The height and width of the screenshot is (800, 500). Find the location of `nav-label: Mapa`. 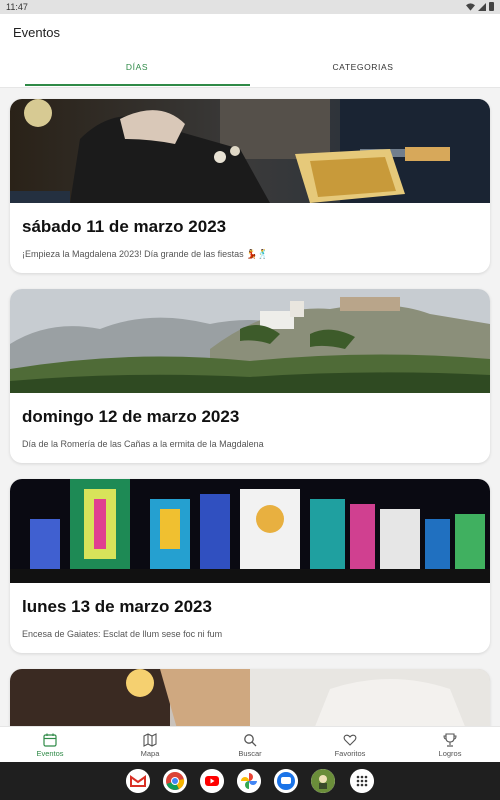

nav-label: Mapa is located at coordinates (150, 753).